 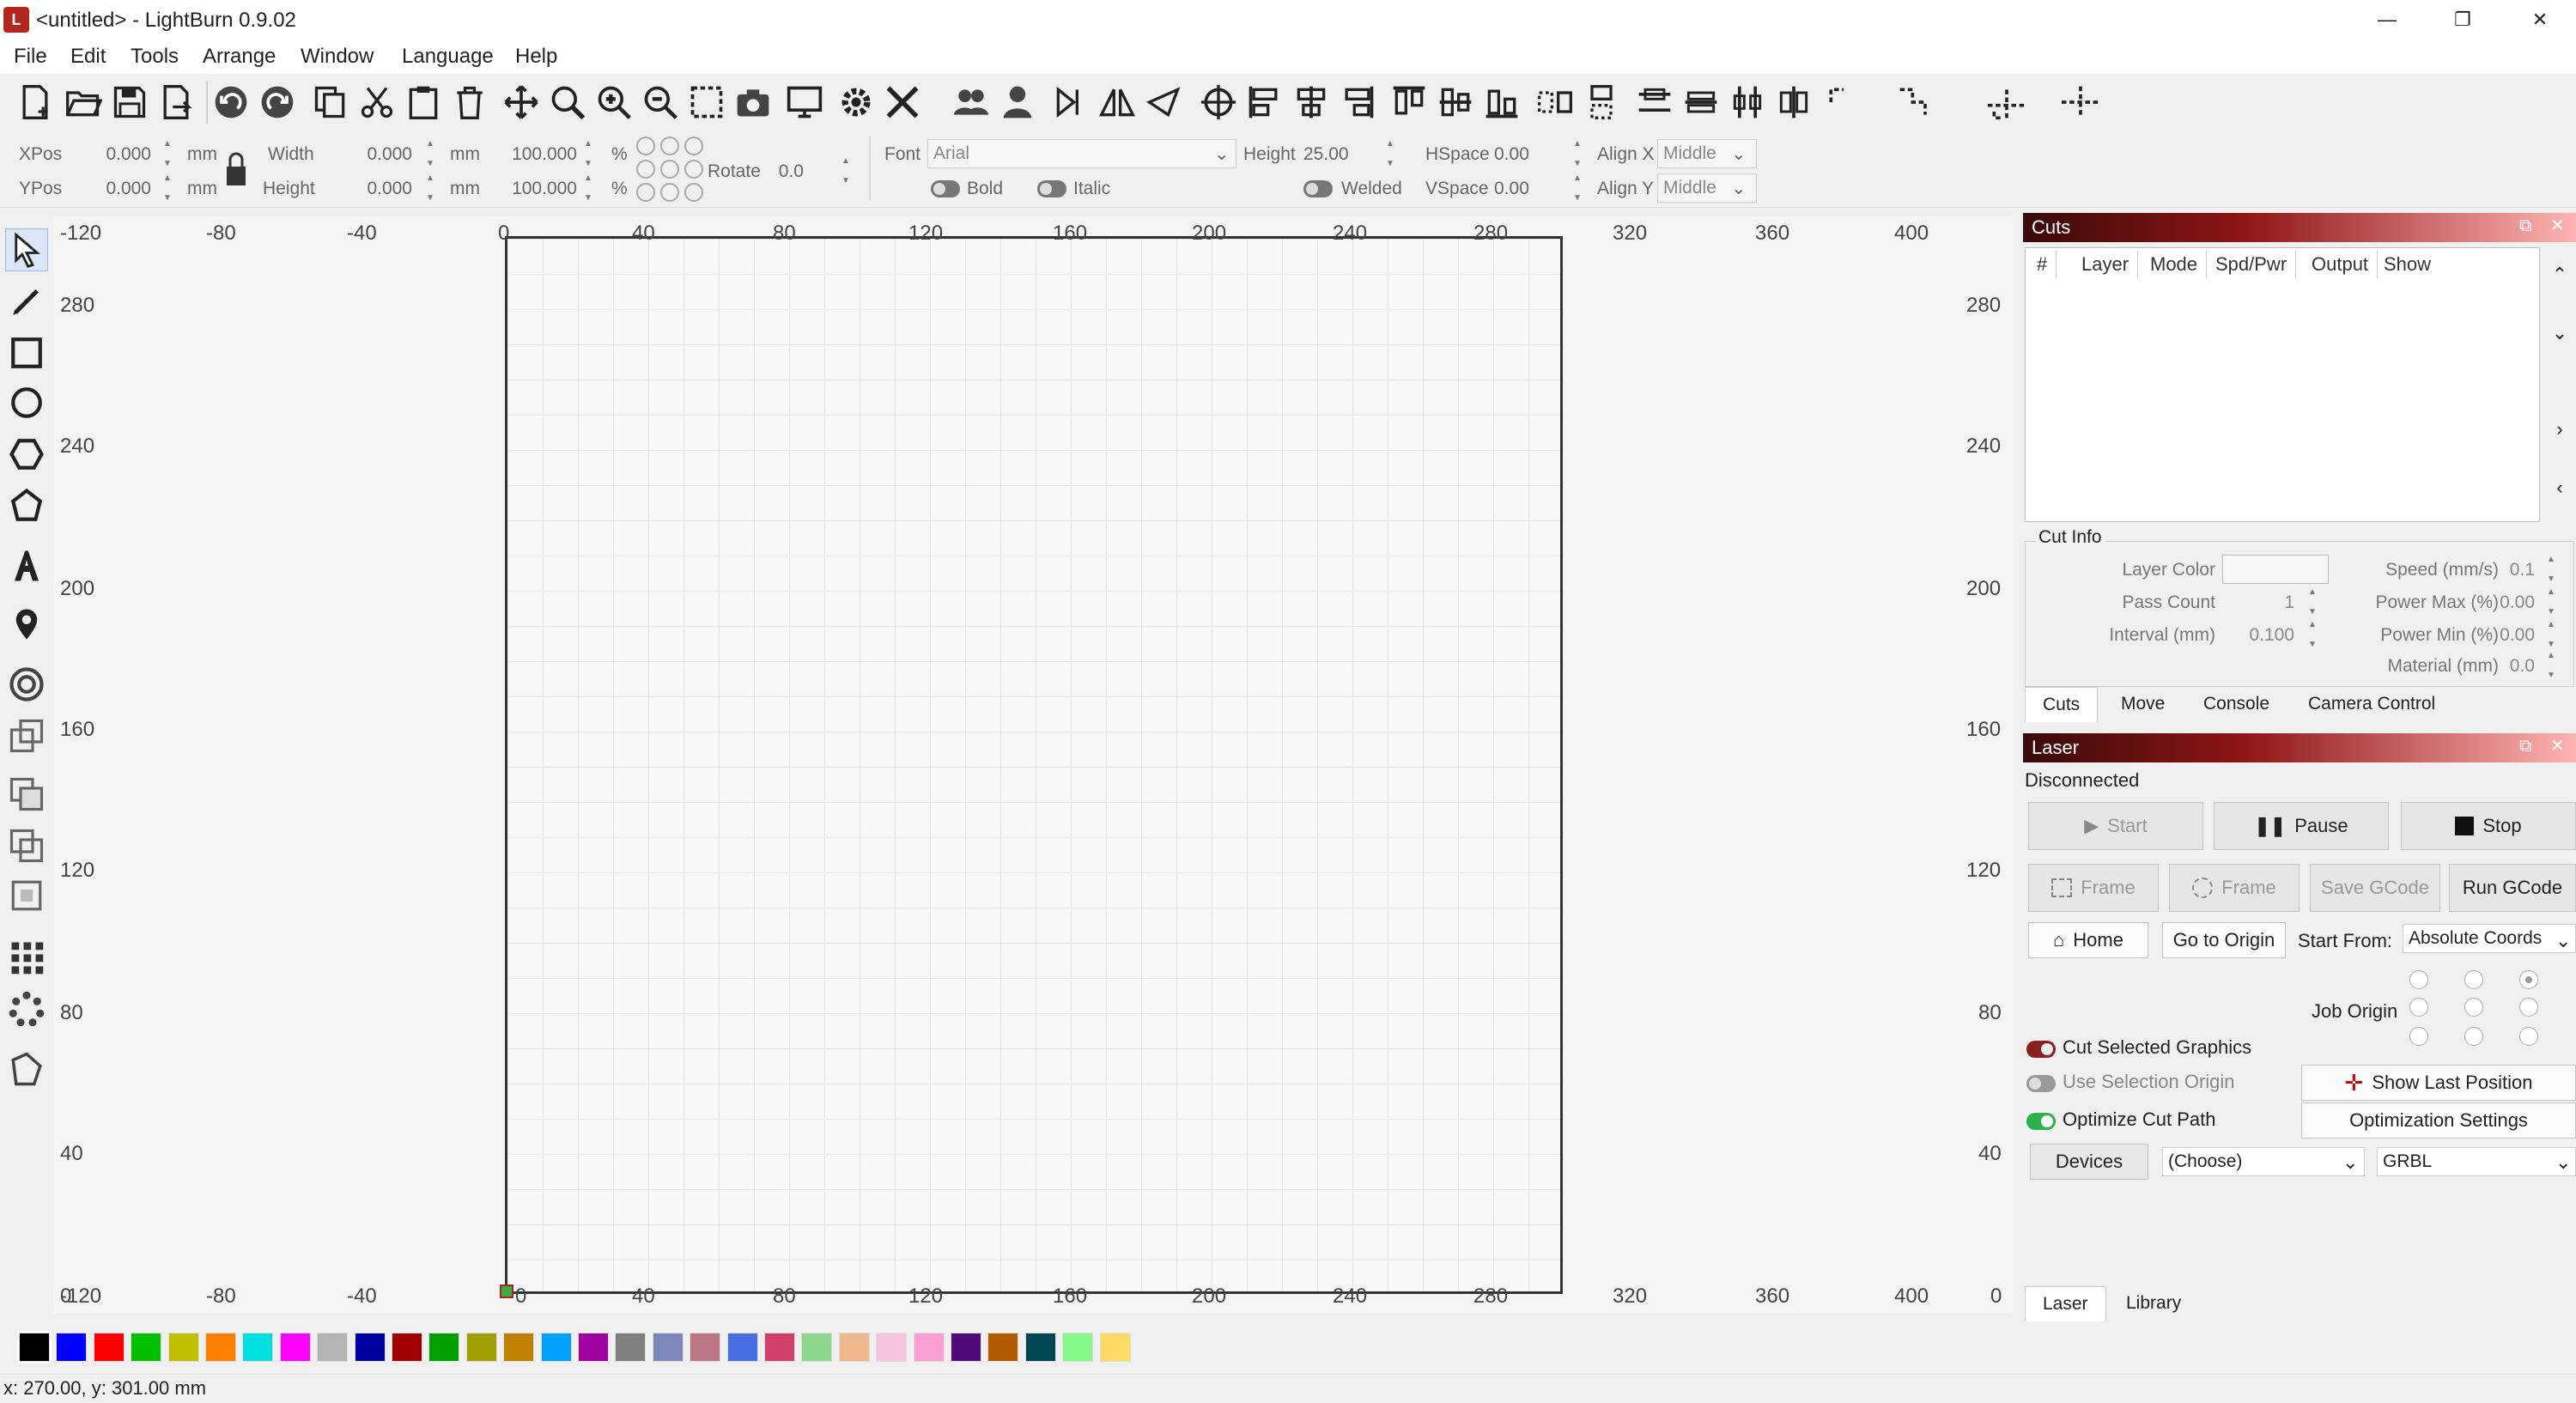 What do you see at coordinates (236, 169) in the screenshot?
I see `lock-aspect-icon` at bounding box center [236, 169].